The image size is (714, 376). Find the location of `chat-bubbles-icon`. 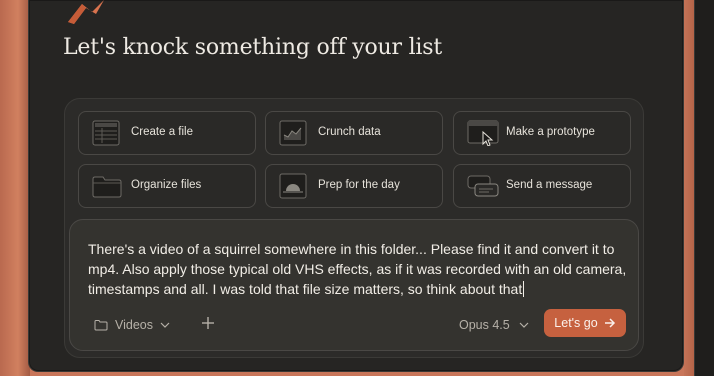

chat-bubbles-icon is located at coordinates (483, 186).